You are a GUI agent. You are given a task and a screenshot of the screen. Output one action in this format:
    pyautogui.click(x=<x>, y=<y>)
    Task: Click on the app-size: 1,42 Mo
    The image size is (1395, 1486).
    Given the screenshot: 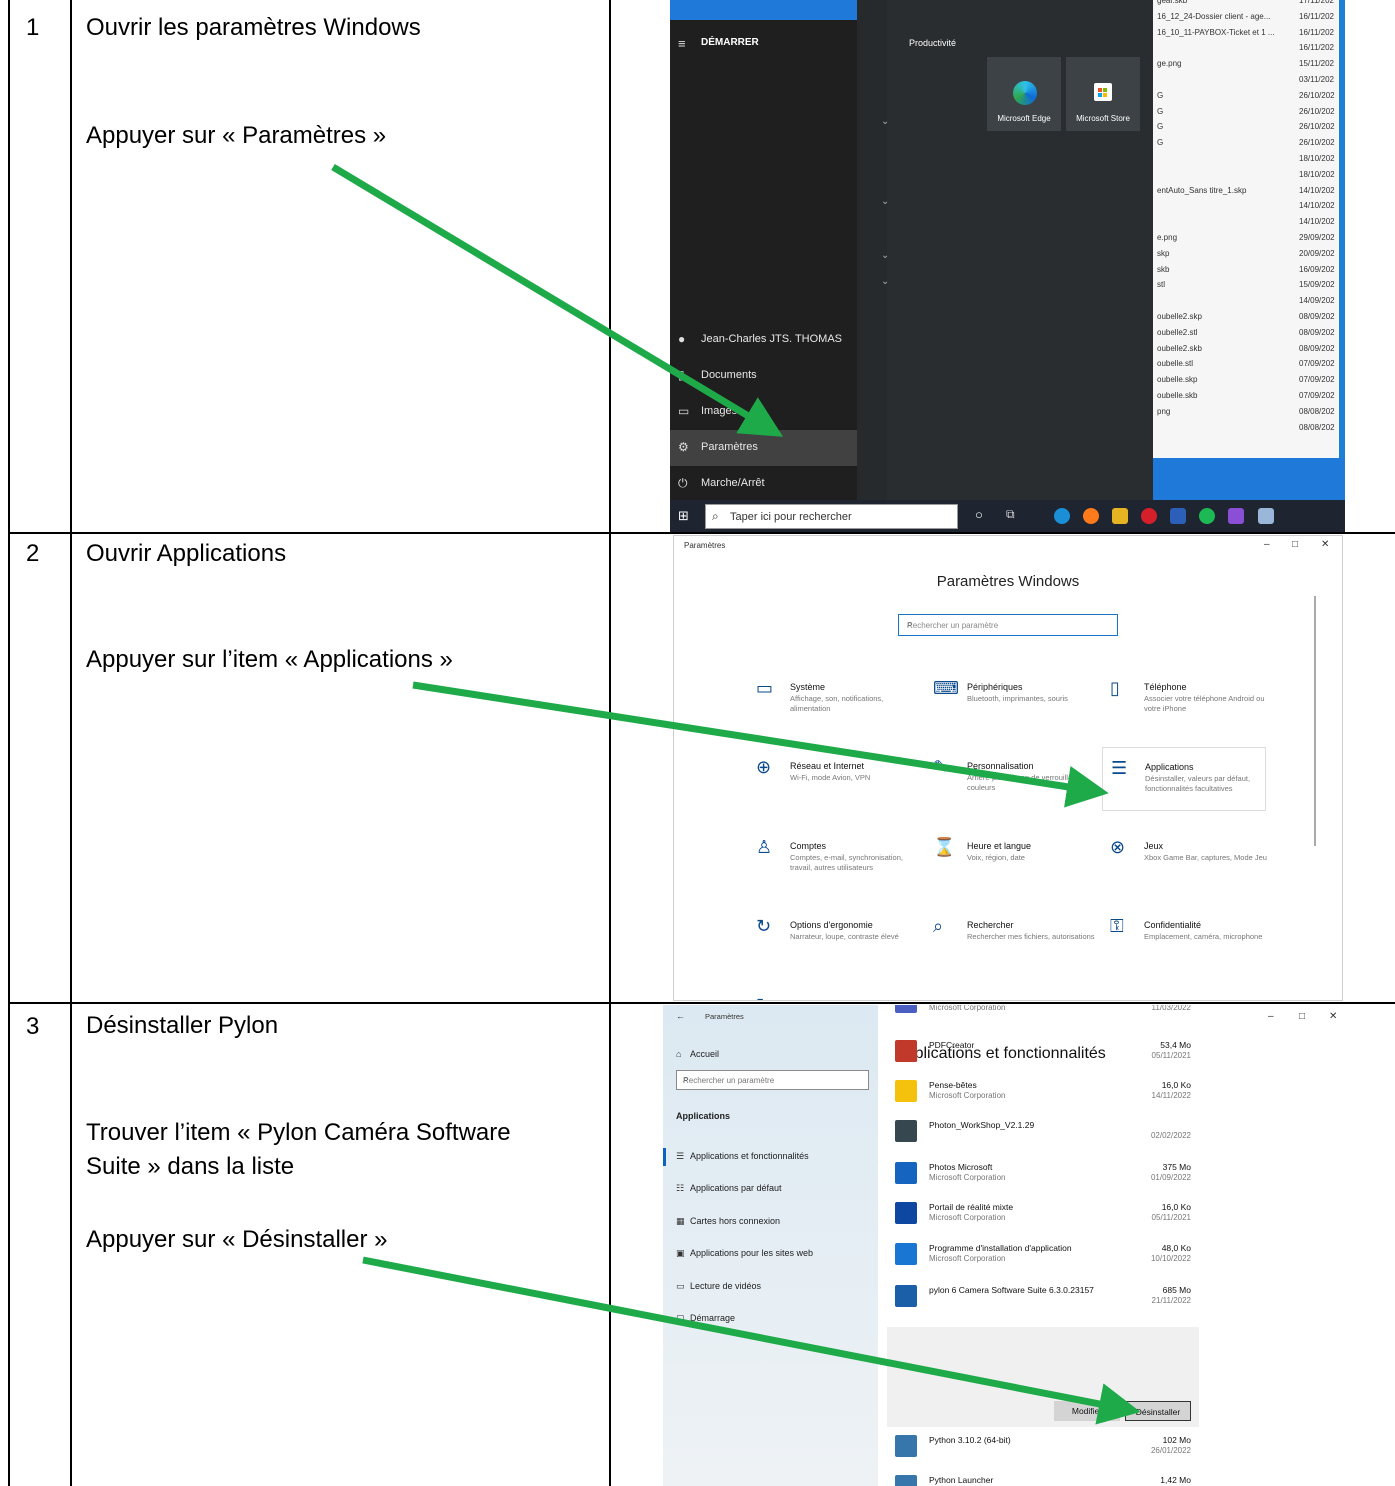 What is the action you would take?
    pyautogui.click(x=1175, y=1480)
    